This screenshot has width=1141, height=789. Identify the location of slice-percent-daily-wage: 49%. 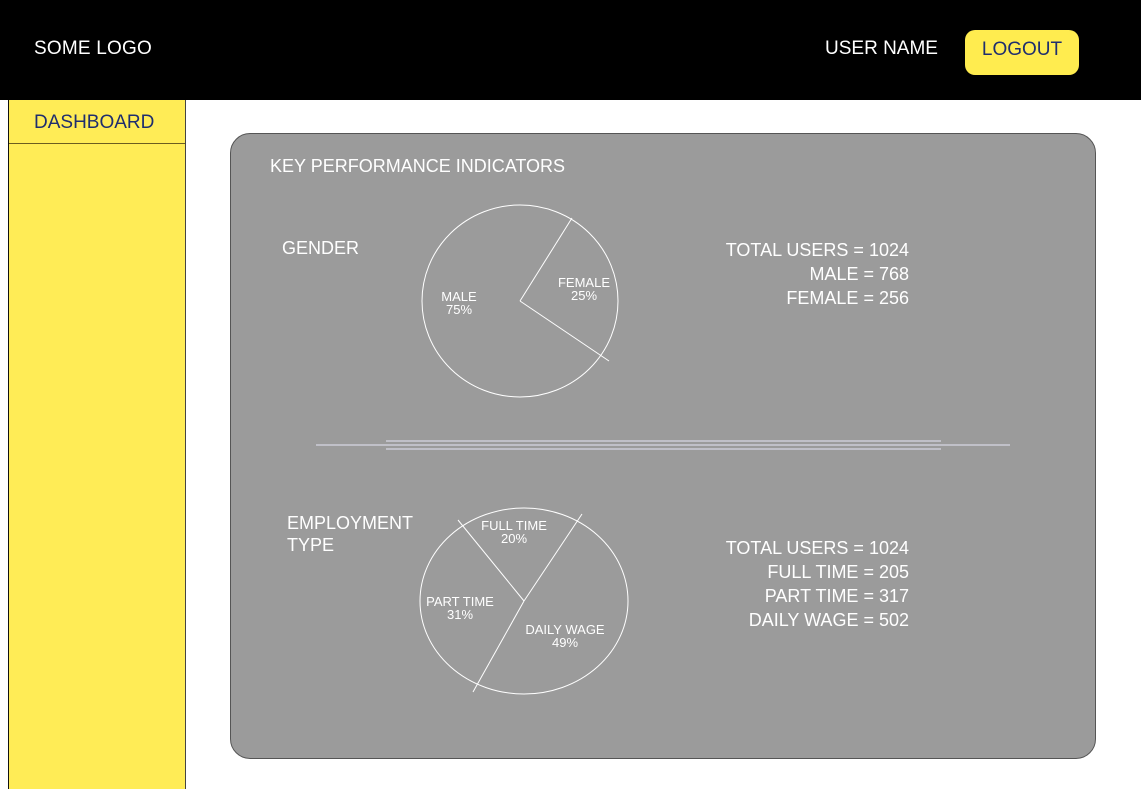
(565, 642).